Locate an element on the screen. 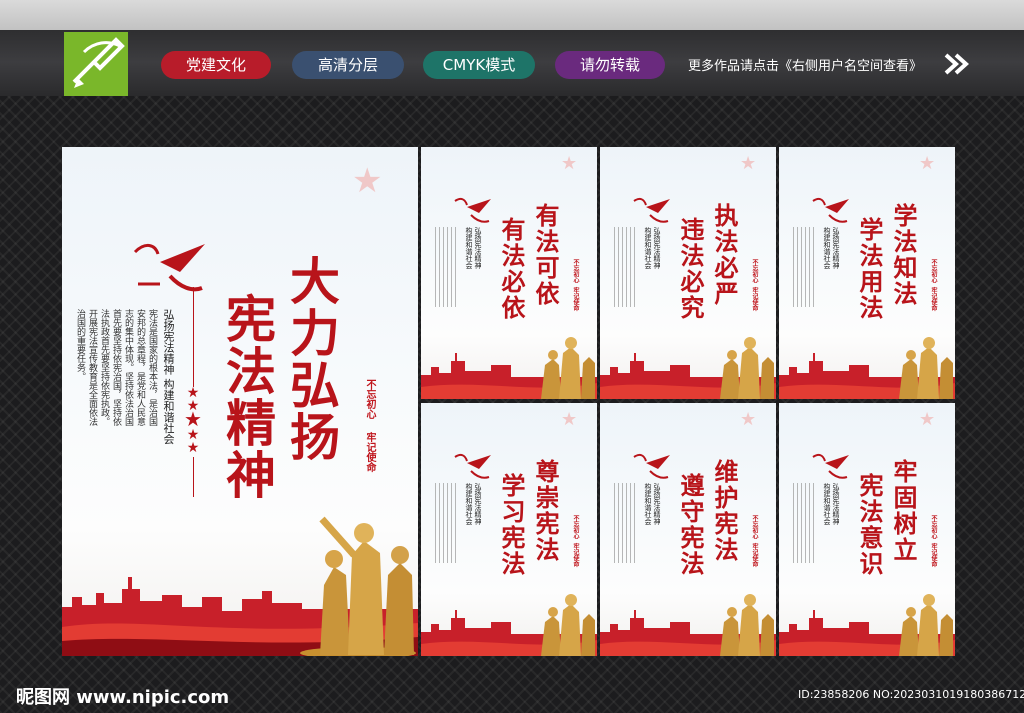 The image size is (1024, 713). main-subtitle: 弘扬宪法精神 构建和谐社会 is located at coordinates (168, 377).